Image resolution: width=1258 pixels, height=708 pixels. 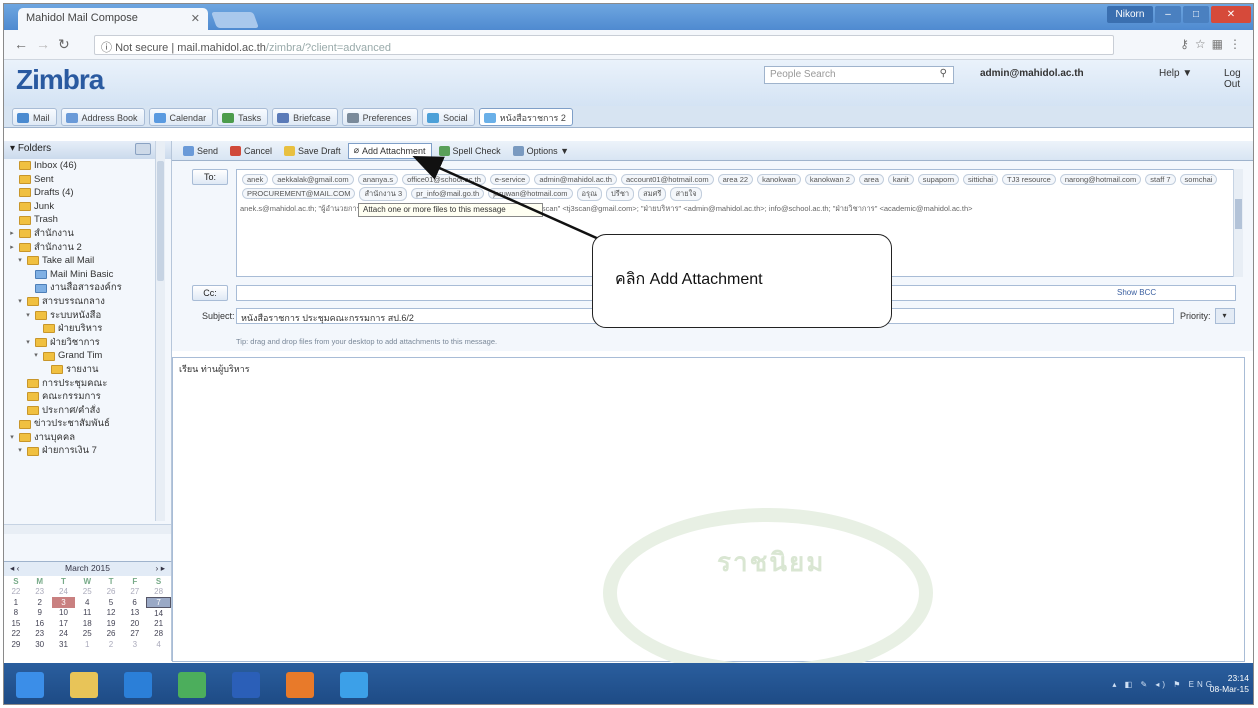 I want to click on taskbar-clock: 23:14 08-Mar-15, so click(x=1229, y=684).